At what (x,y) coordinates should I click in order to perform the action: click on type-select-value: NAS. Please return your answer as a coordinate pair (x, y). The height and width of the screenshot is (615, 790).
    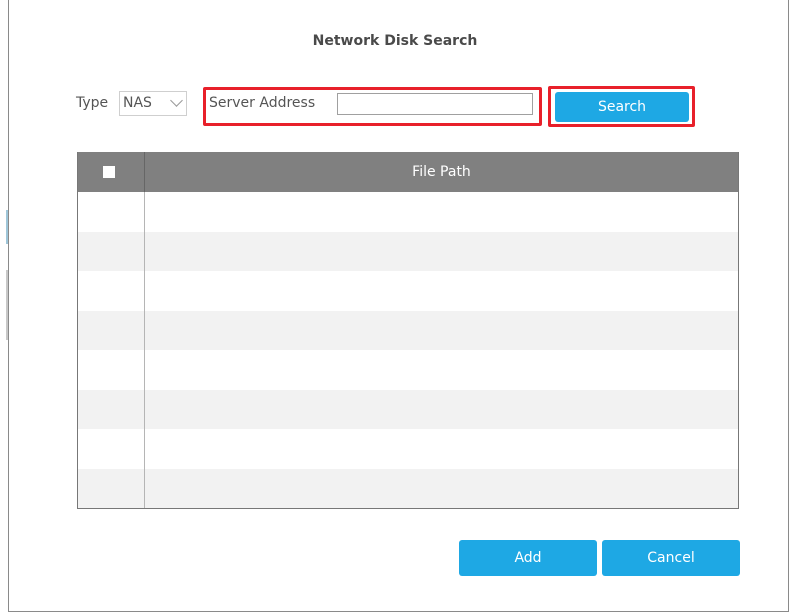
    Looking at the image, I should click on (137, 103).